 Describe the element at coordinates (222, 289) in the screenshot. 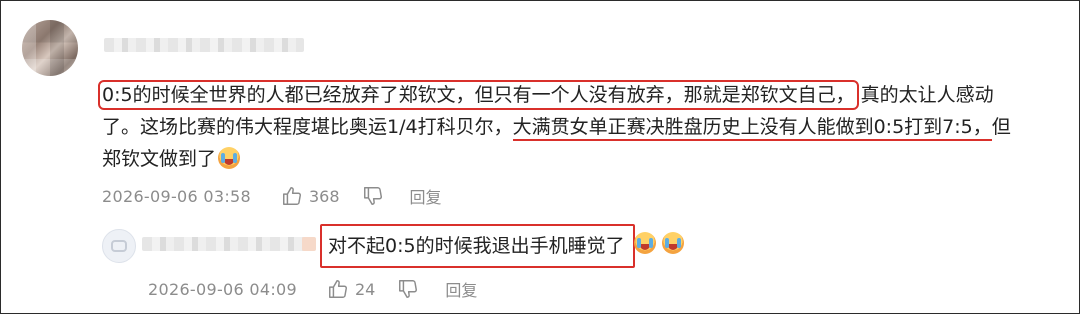

I see `reply-timestamp: 2026-09-06 04:09` at that location.